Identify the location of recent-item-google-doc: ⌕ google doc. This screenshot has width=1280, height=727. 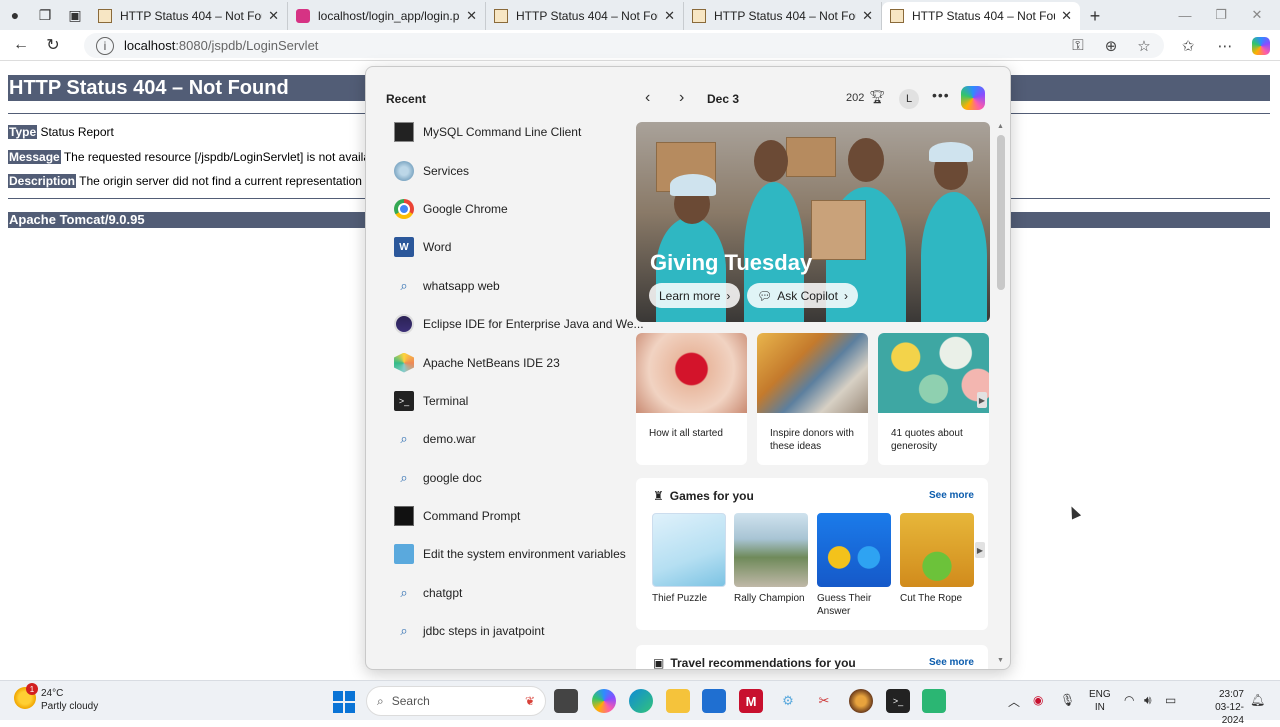
(514, 478).